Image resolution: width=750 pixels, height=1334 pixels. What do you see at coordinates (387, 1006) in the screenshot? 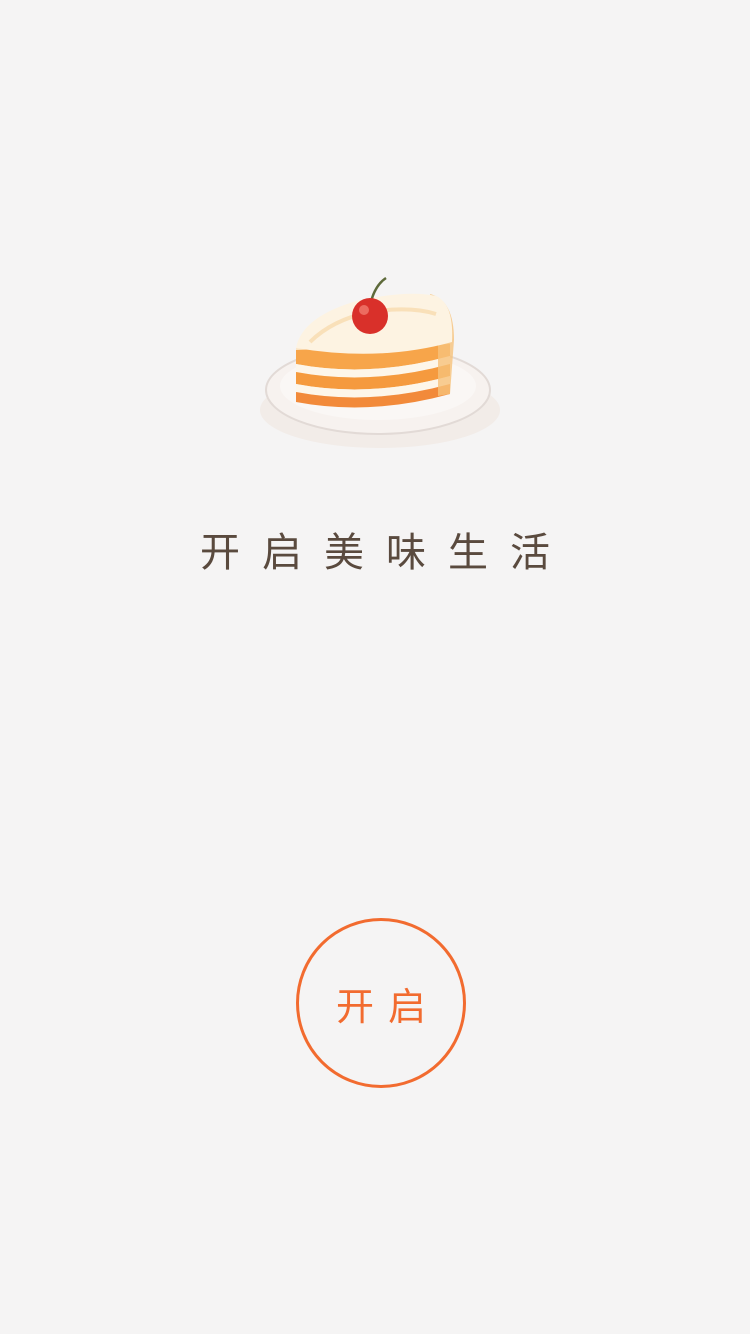
I see `start-button-label: 开启` at bounding box center [387, 1006].